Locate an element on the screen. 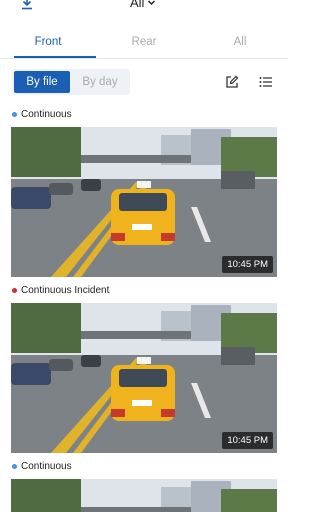 The image size is (320, 512). filter-select: All is located at coordinates (143, 5).